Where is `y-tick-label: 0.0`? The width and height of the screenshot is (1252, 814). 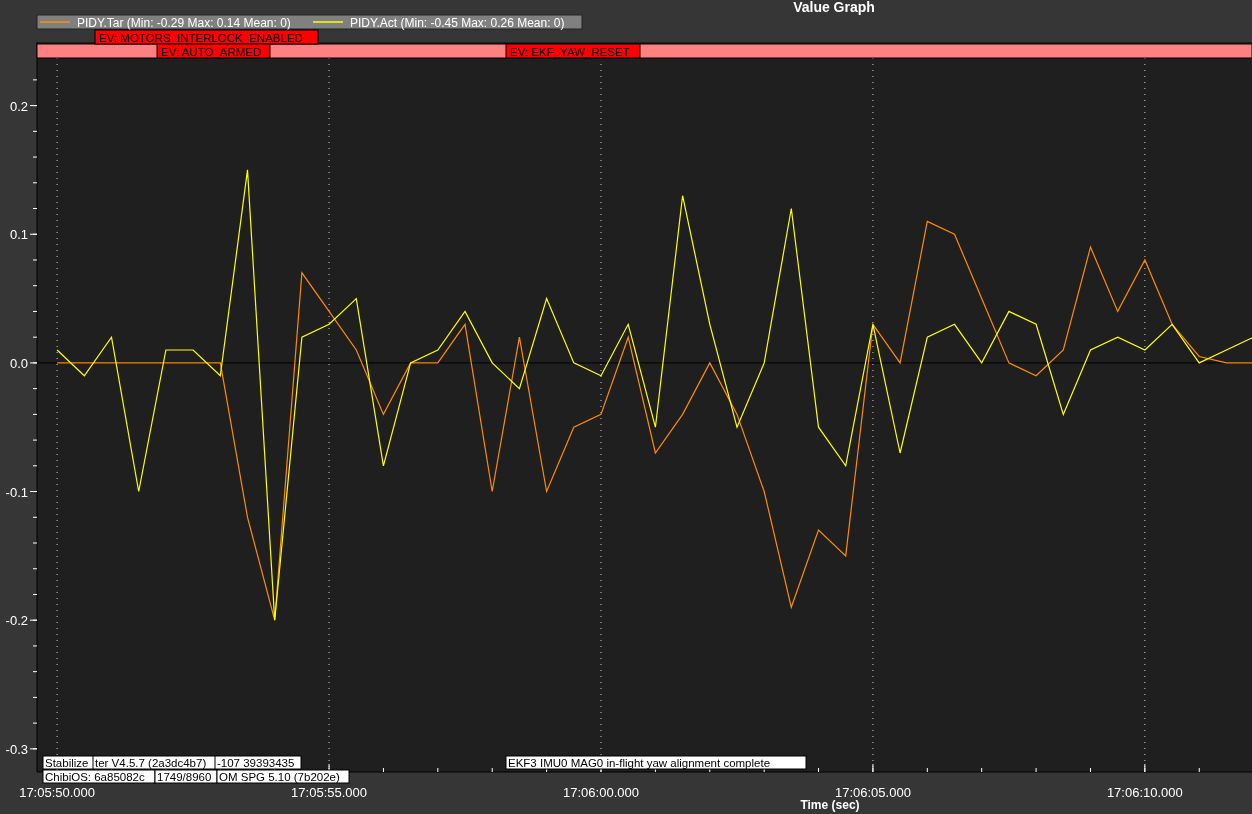 y-tick-label: 0.0 is located at coordinates (18, 363).